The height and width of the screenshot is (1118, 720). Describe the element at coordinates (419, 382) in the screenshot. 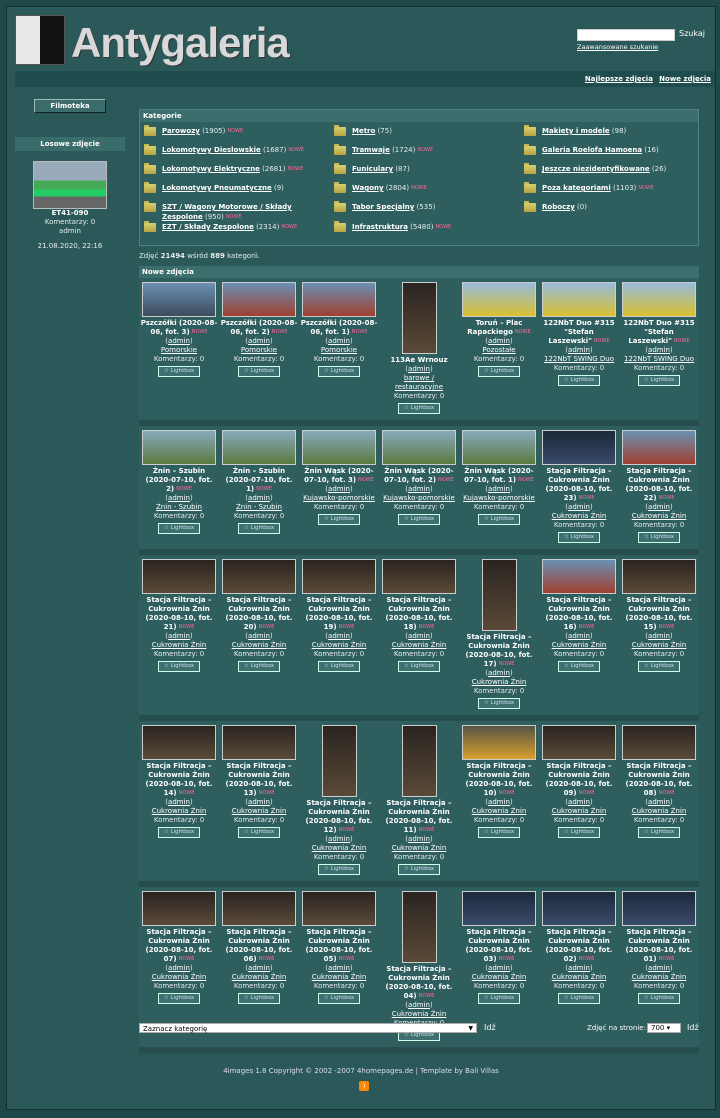

I see `photo-category-link: barowe / restauracyjne` at that location.